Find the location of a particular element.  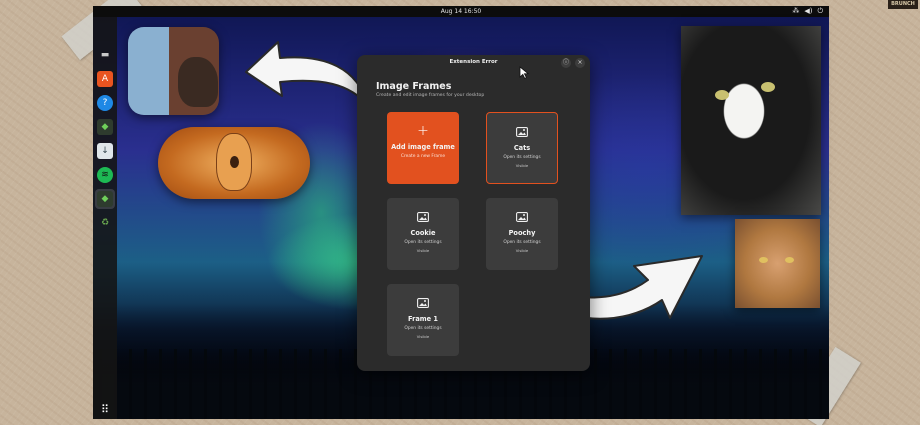

power-icon: ⏻ is located at coordinates (820, 11).